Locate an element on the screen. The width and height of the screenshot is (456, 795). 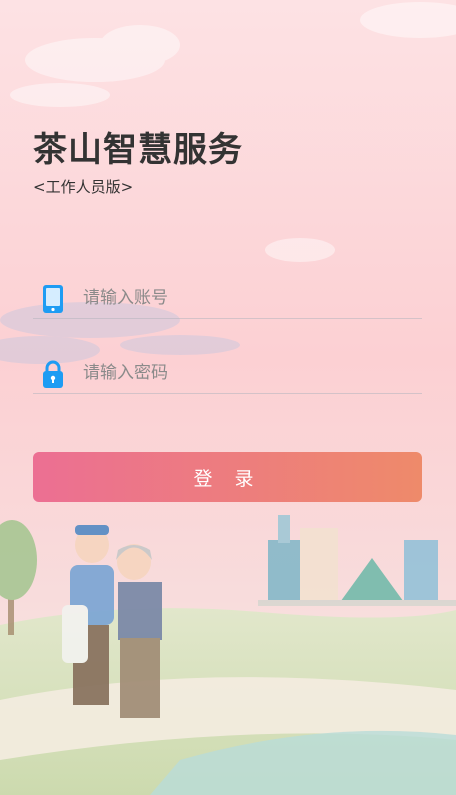
account-field is located at coordinates (227, 295).